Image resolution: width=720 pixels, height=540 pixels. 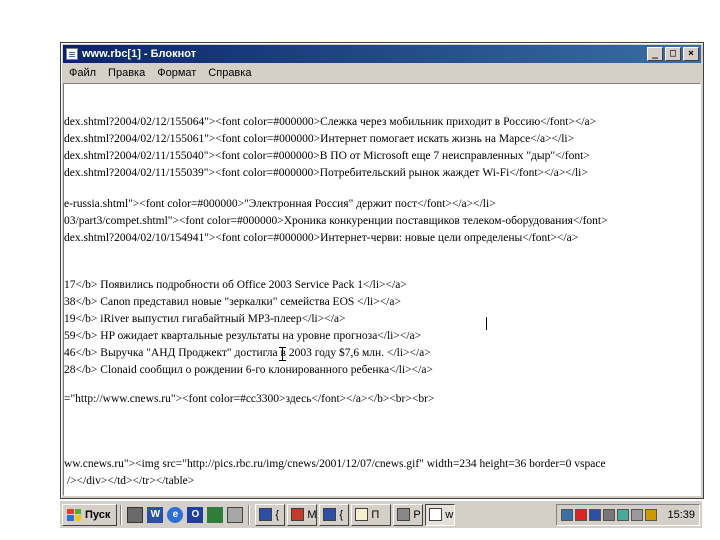 I want to click on network-icon, so click(x=567, y=514).